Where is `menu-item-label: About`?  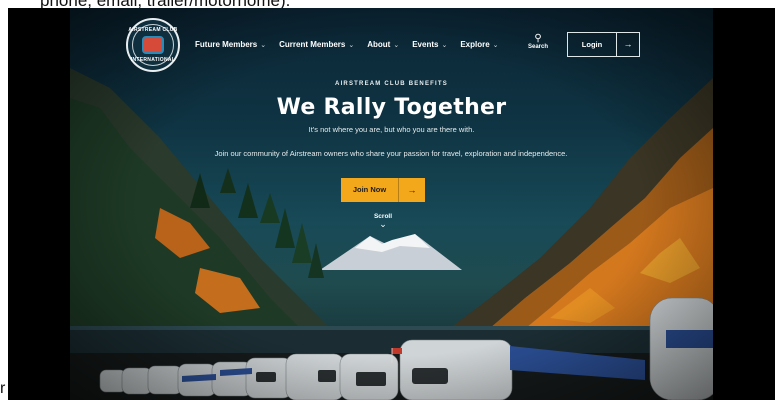
menu-item-label: About is located at coordinates (379, 44).